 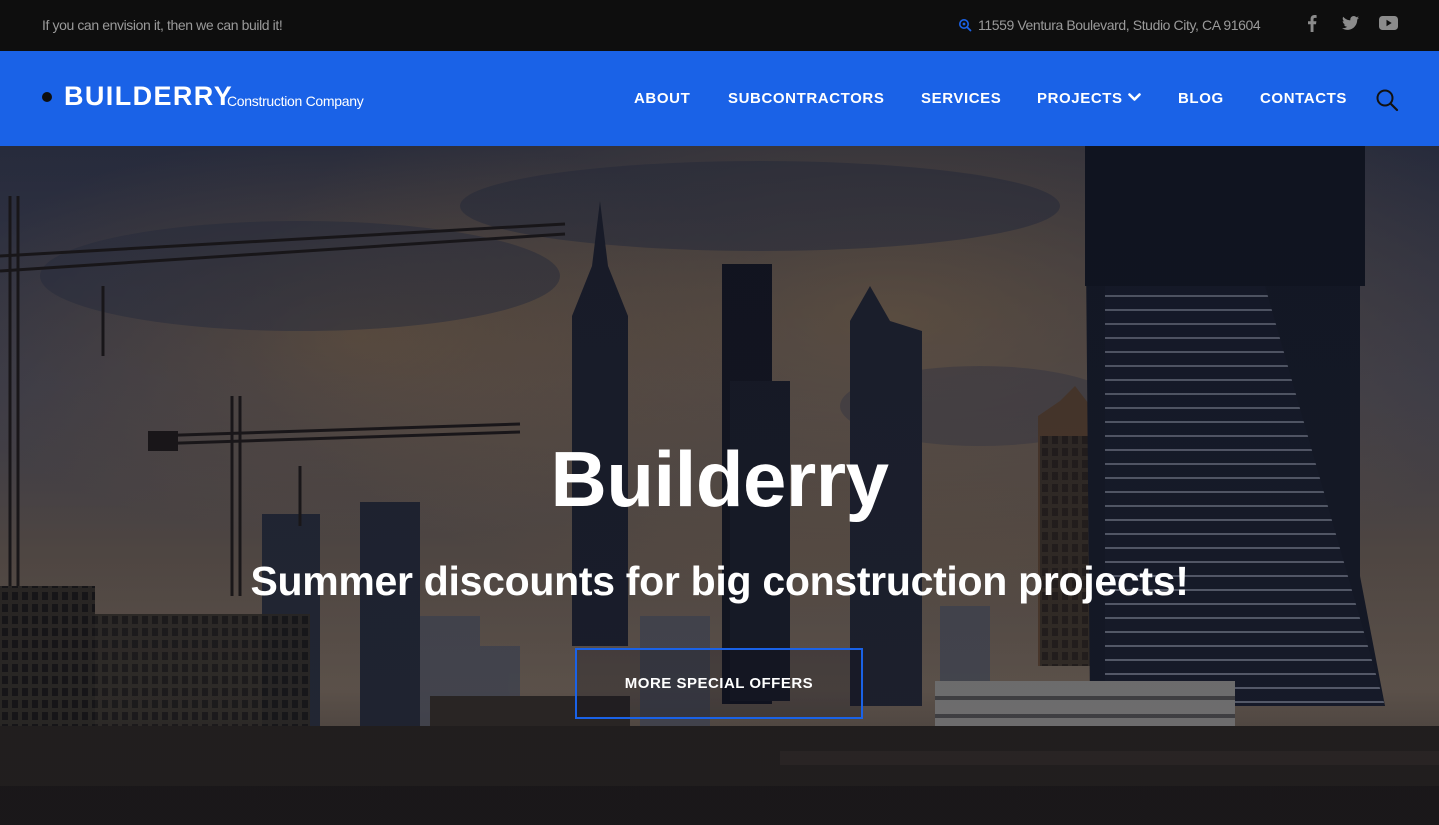 I want to click on logo-subtitle: Construction Company, so click(x=295, y=101).